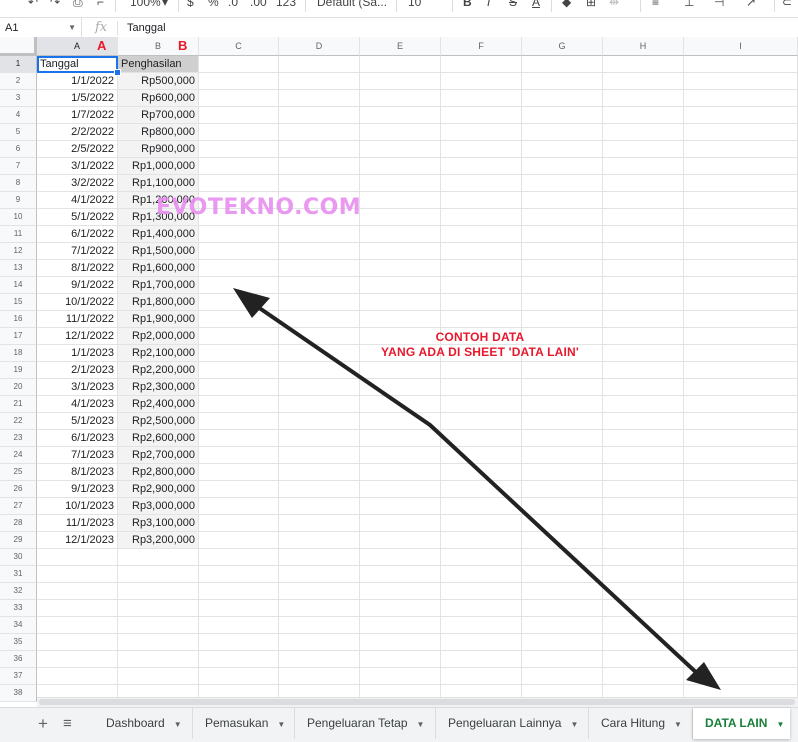 This screenshot has height=742, width=798. I want to click on cell-d23, so click(319, 438).